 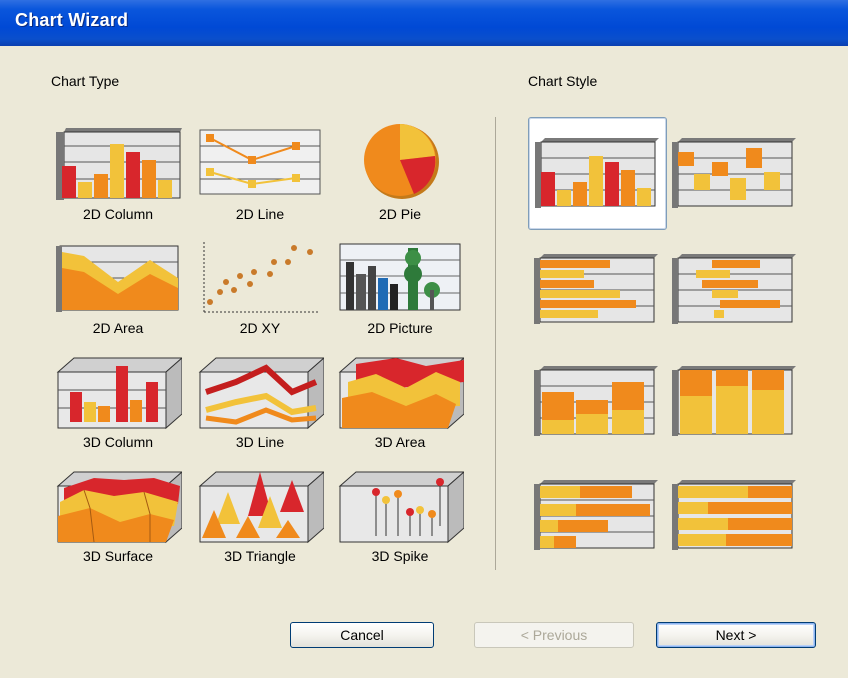 I want to click on clustered-bar-style-icon, so click(x=596, y=289).